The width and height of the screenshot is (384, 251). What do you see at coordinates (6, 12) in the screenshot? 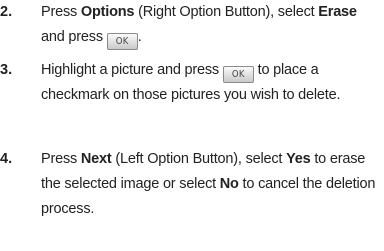
I see `step-number: 2.` at bounding box center [6, 12].